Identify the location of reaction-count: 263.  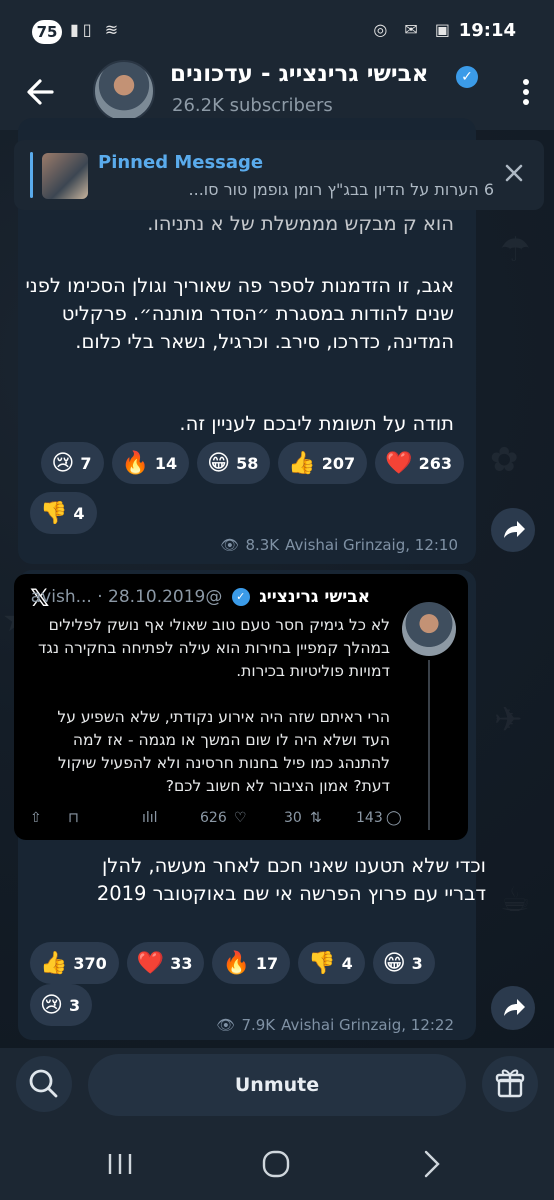
(435, 463).